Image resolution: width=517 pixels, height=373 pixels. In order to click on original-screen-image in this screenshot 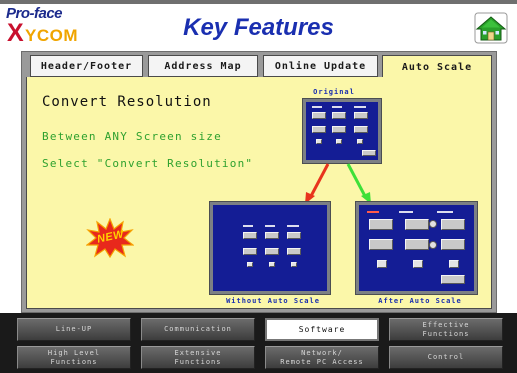, I will do `click(342, 131)`.